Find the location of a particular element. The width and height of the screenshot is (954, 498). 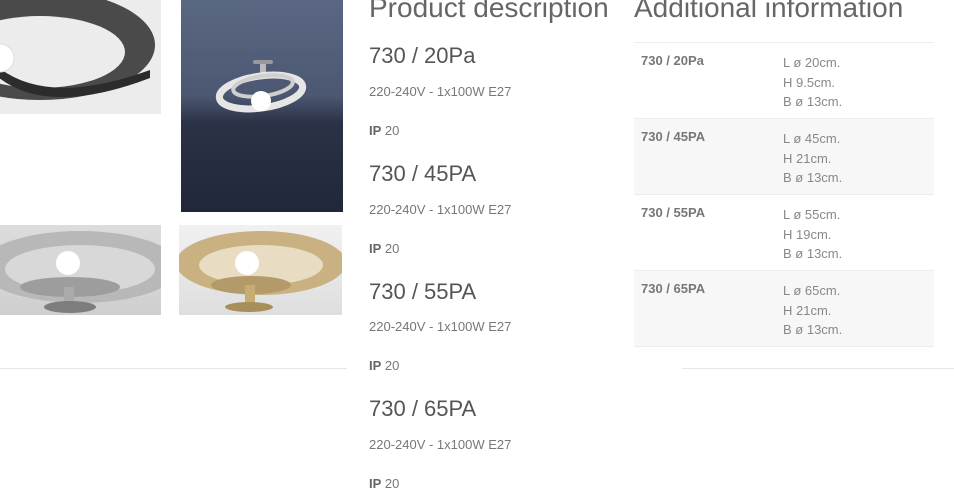

additional-information-heading: Additional information is located at coordinates (769, 11).